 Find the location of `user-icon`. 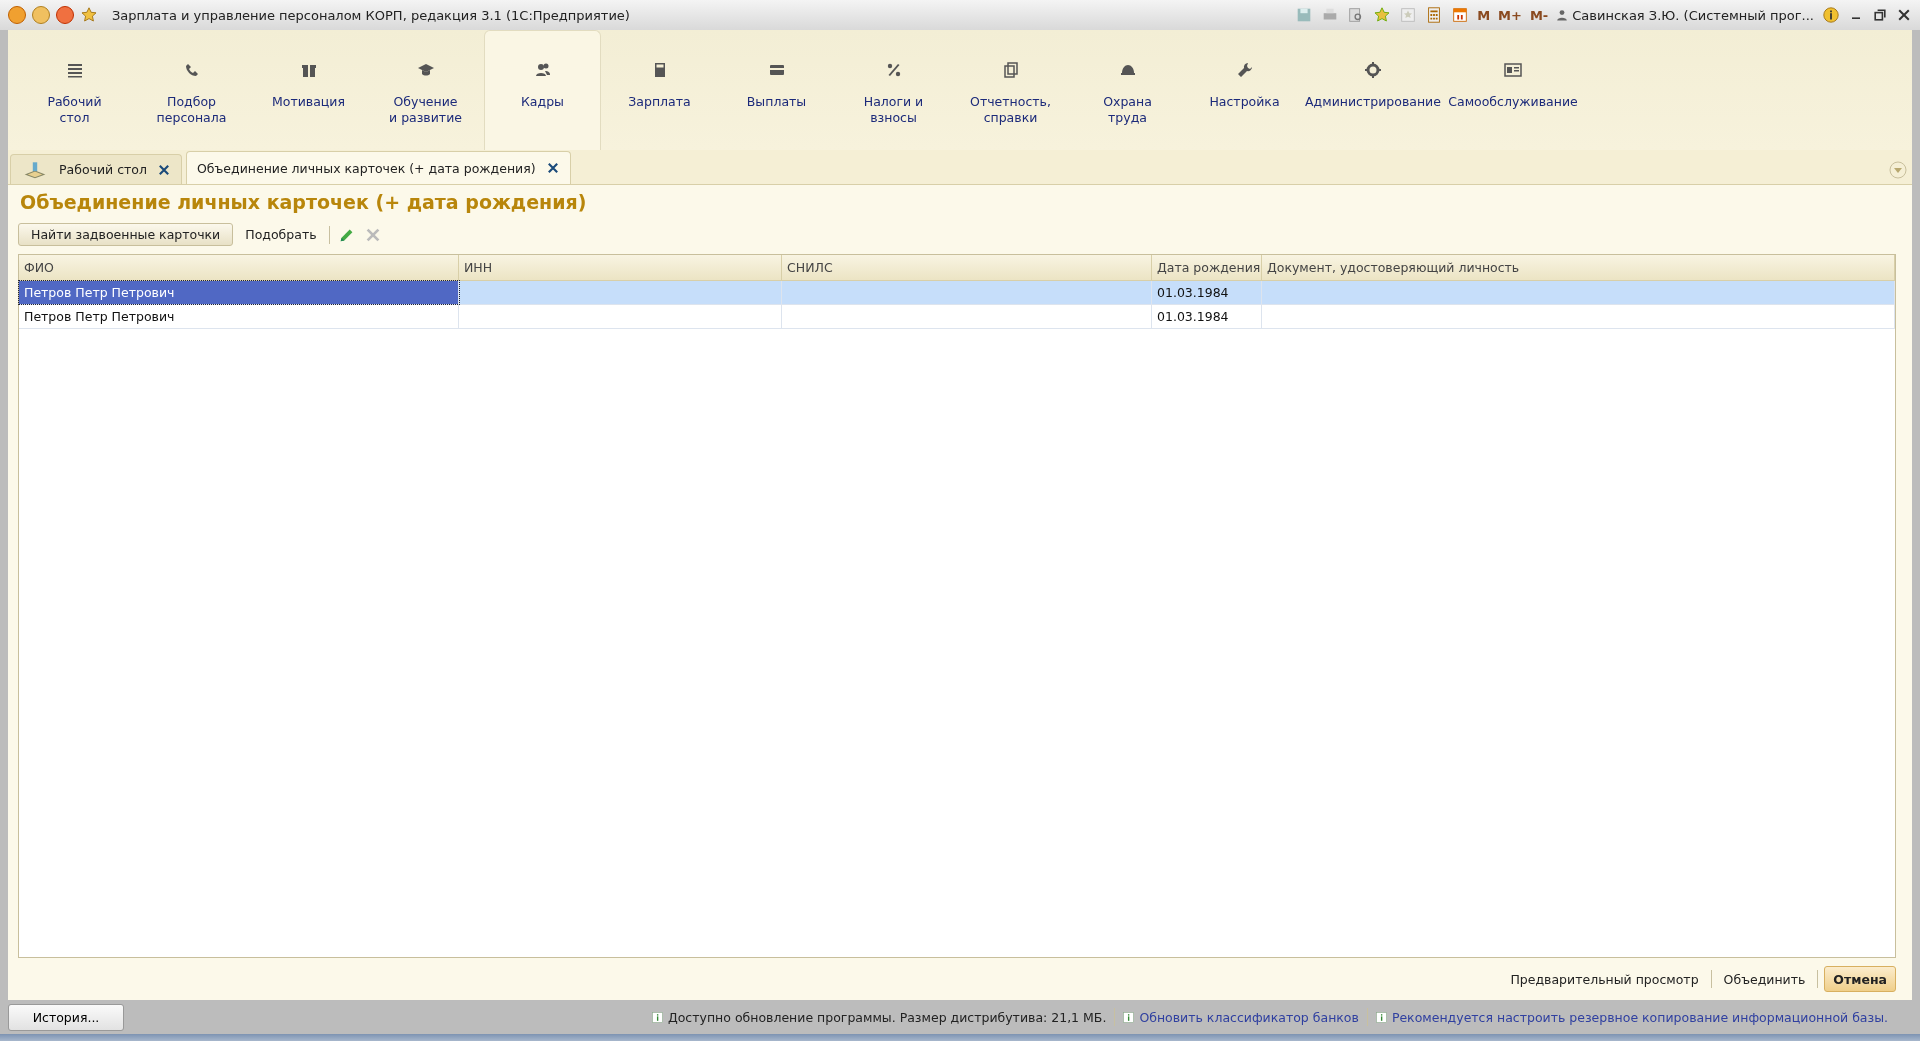

user-icon is located at coordinates (1562, 15).